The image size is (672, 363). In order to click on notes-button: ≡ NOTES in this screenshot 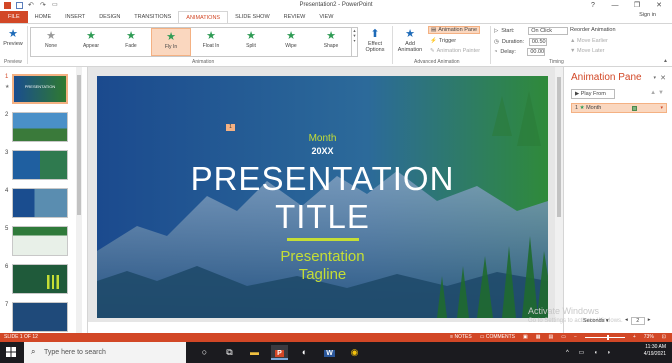, I will do `click(461, 337)`.